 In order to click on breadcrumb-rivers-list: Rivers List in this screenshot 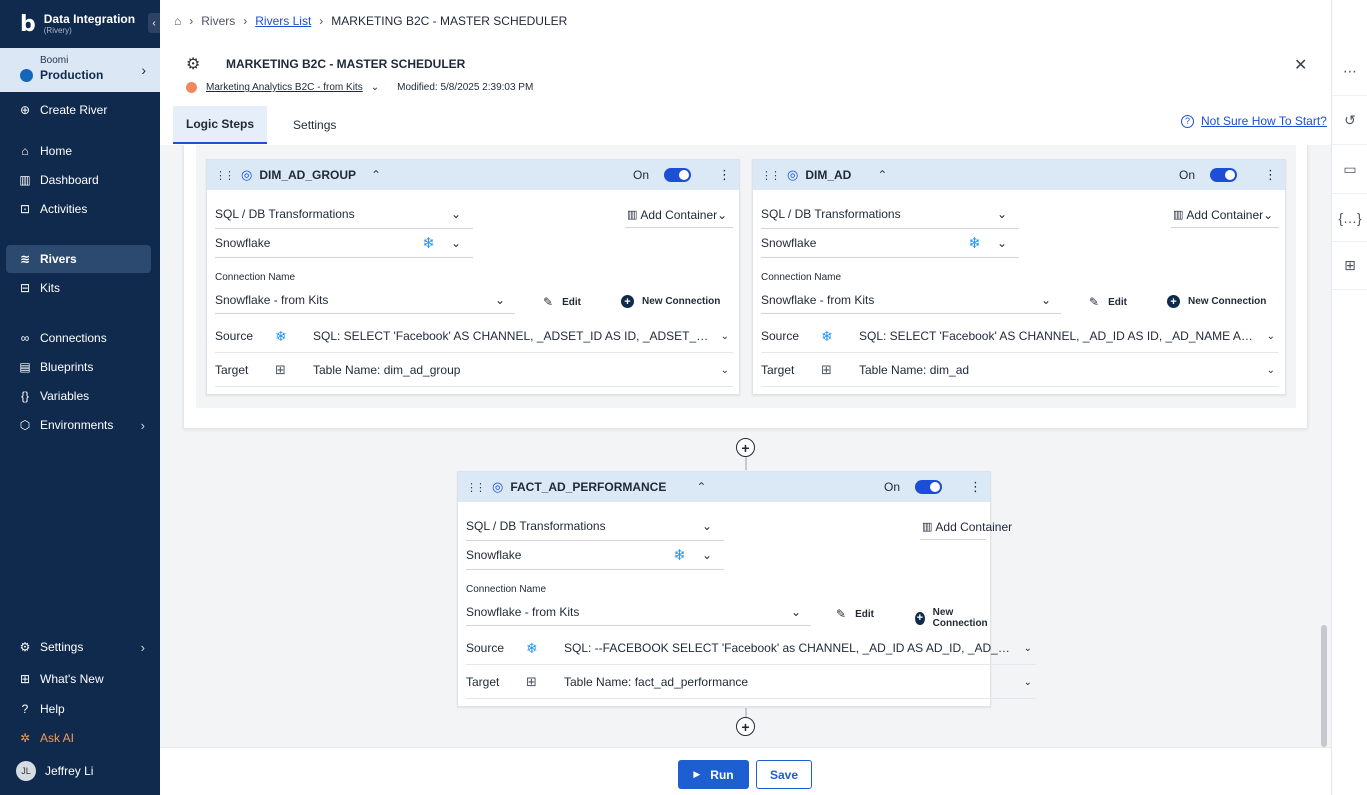, I will do `click(283, 21)`.